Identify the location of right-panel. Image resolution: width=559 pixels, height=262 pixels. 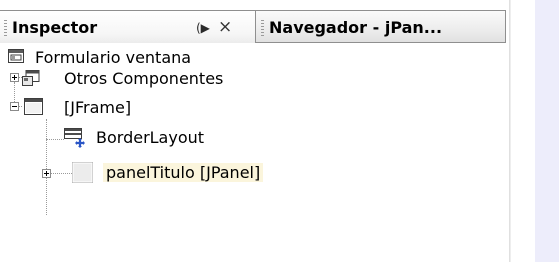
(547, 131).